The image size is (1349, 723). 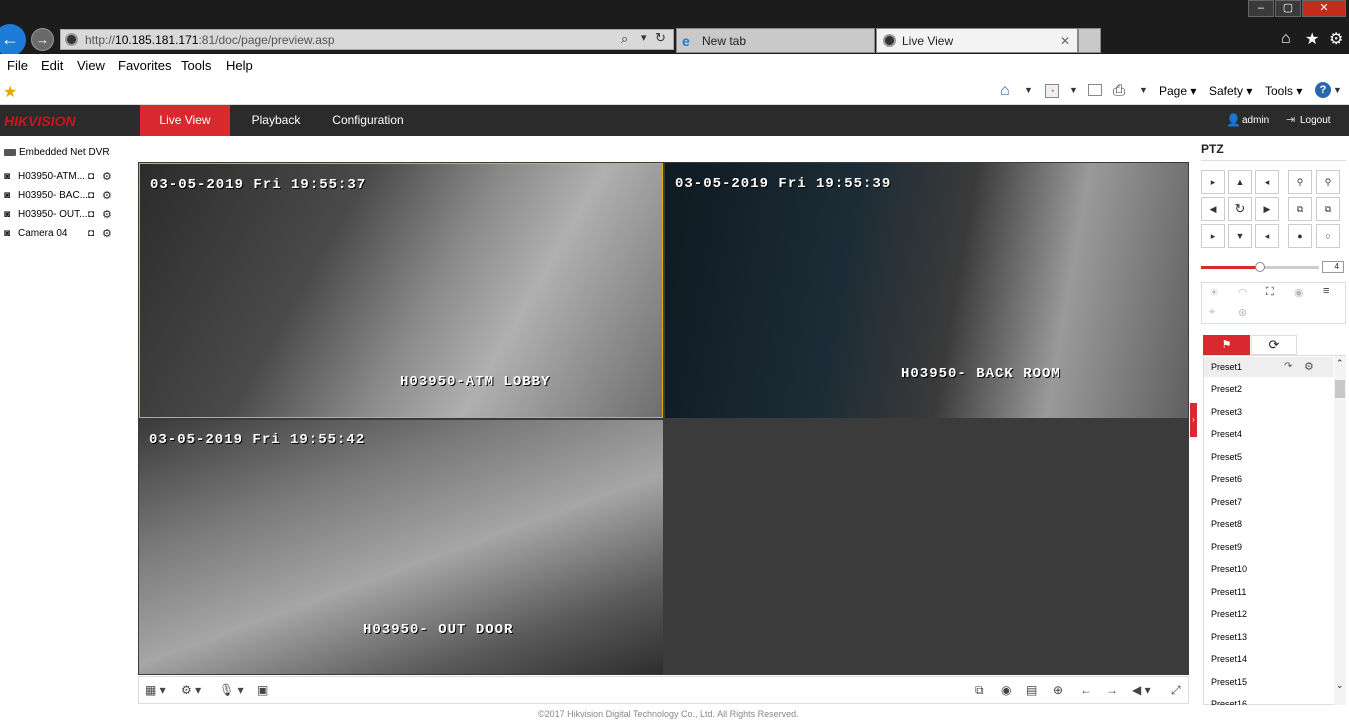 What do you see at coordinates (1052, 91) in the screenshot?
I see `rss-icon: ◔` at bounding box center [1052, 91].